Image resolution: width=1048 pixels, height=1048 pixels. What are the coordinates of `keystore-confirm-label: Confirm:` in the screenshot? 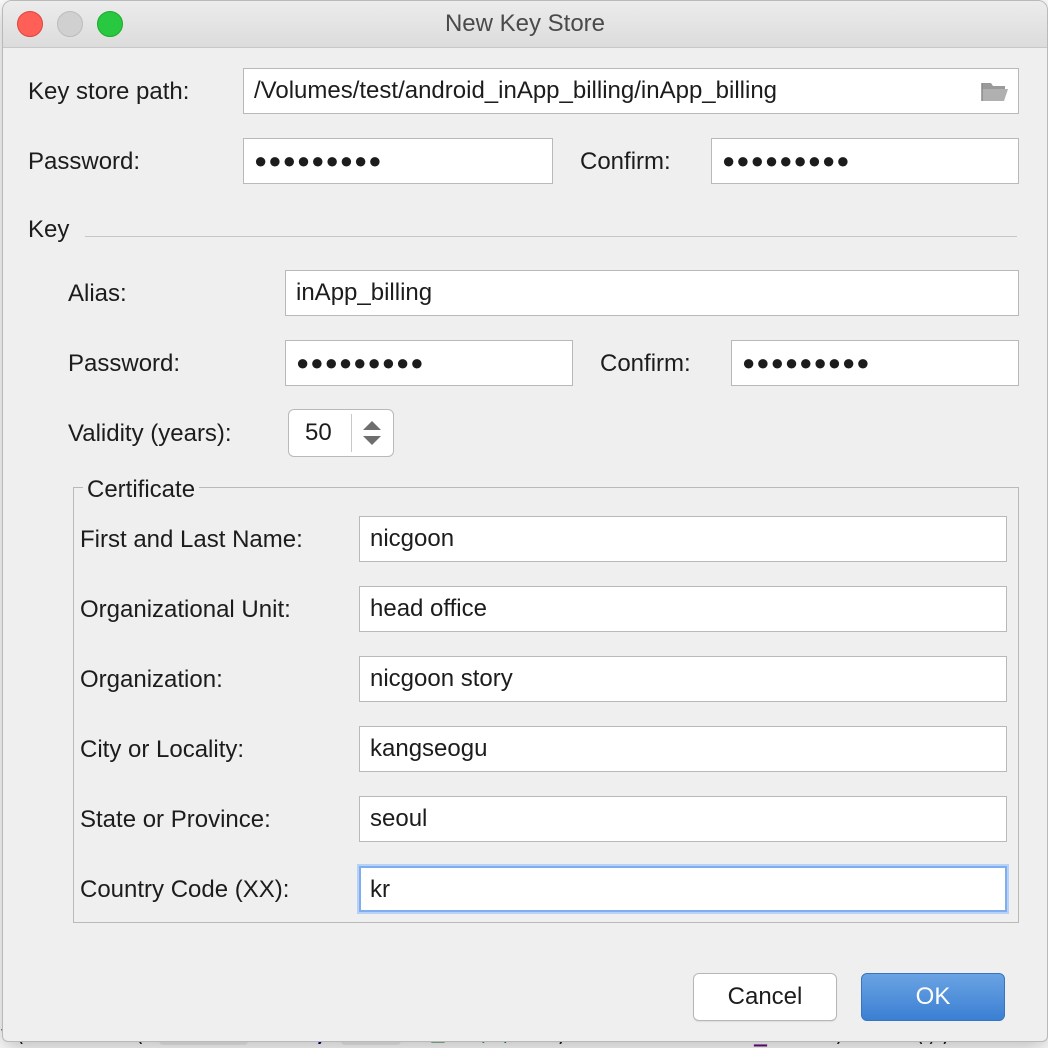 It's located at (625, 161).